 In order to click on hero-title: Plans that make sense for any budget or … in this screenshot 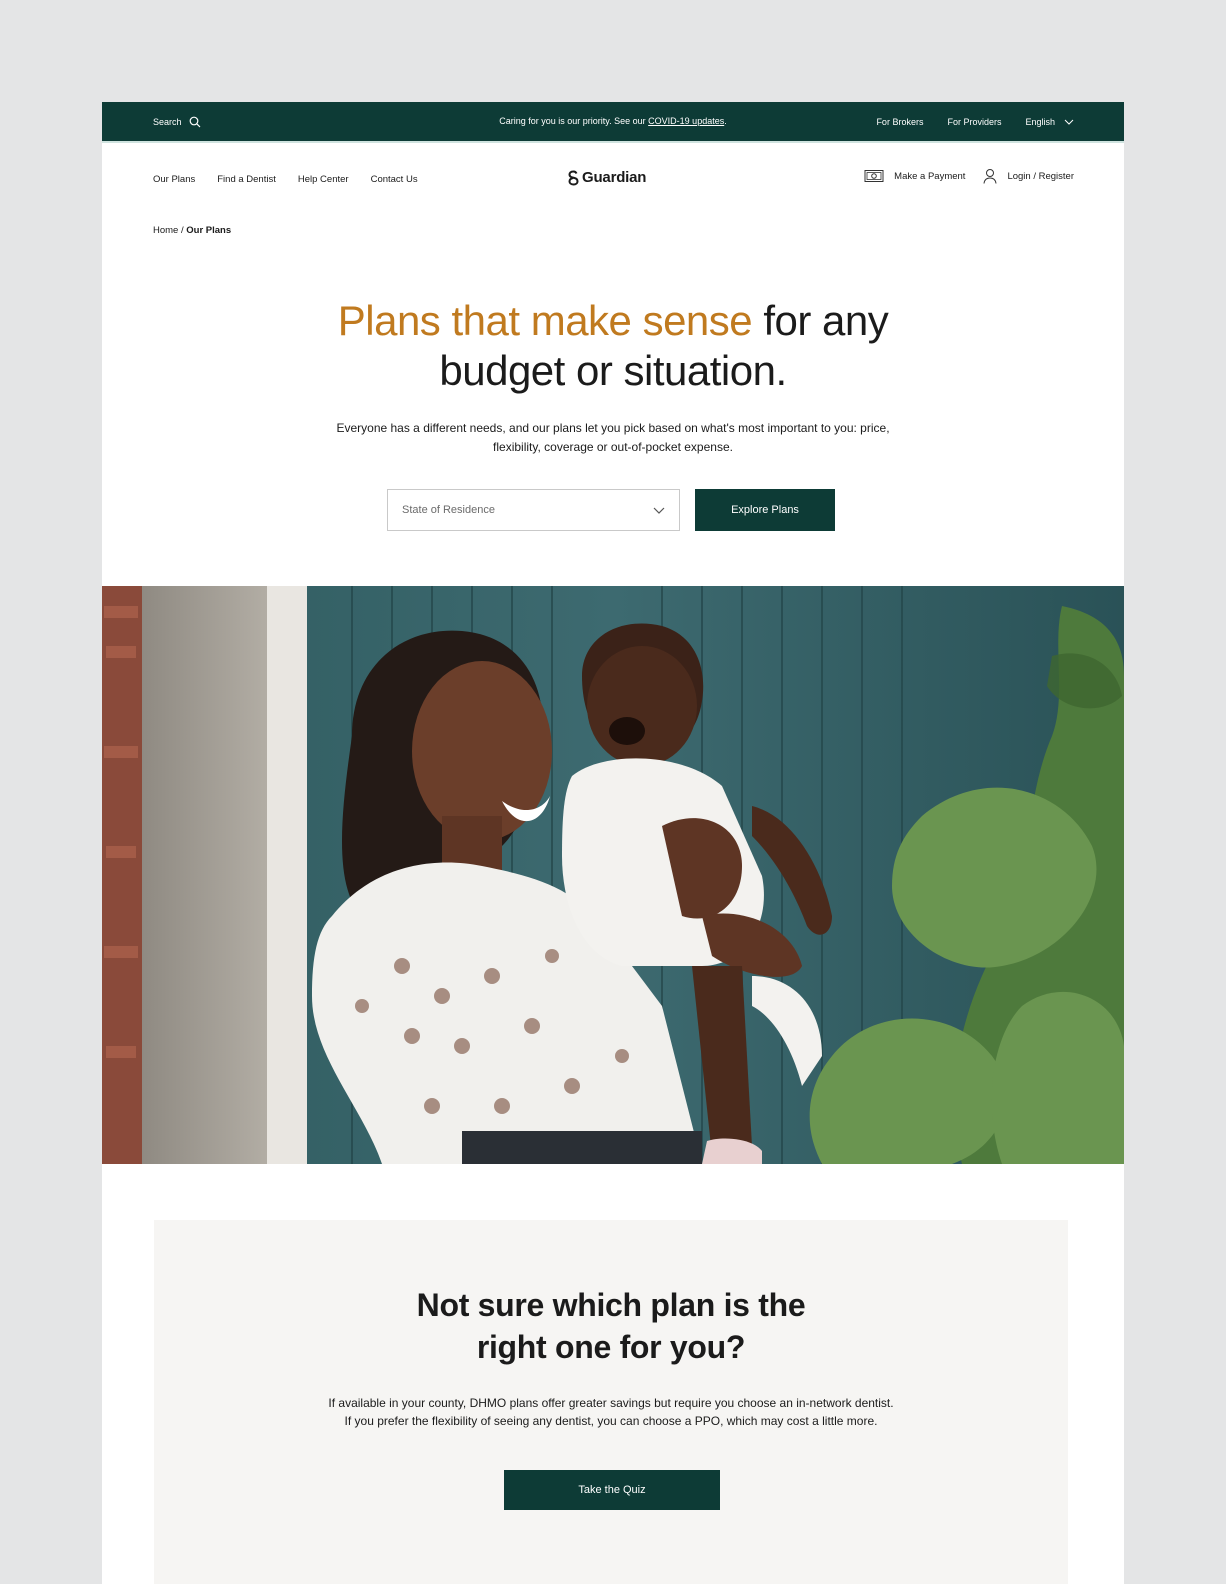, I will do `click(613, 346)`.